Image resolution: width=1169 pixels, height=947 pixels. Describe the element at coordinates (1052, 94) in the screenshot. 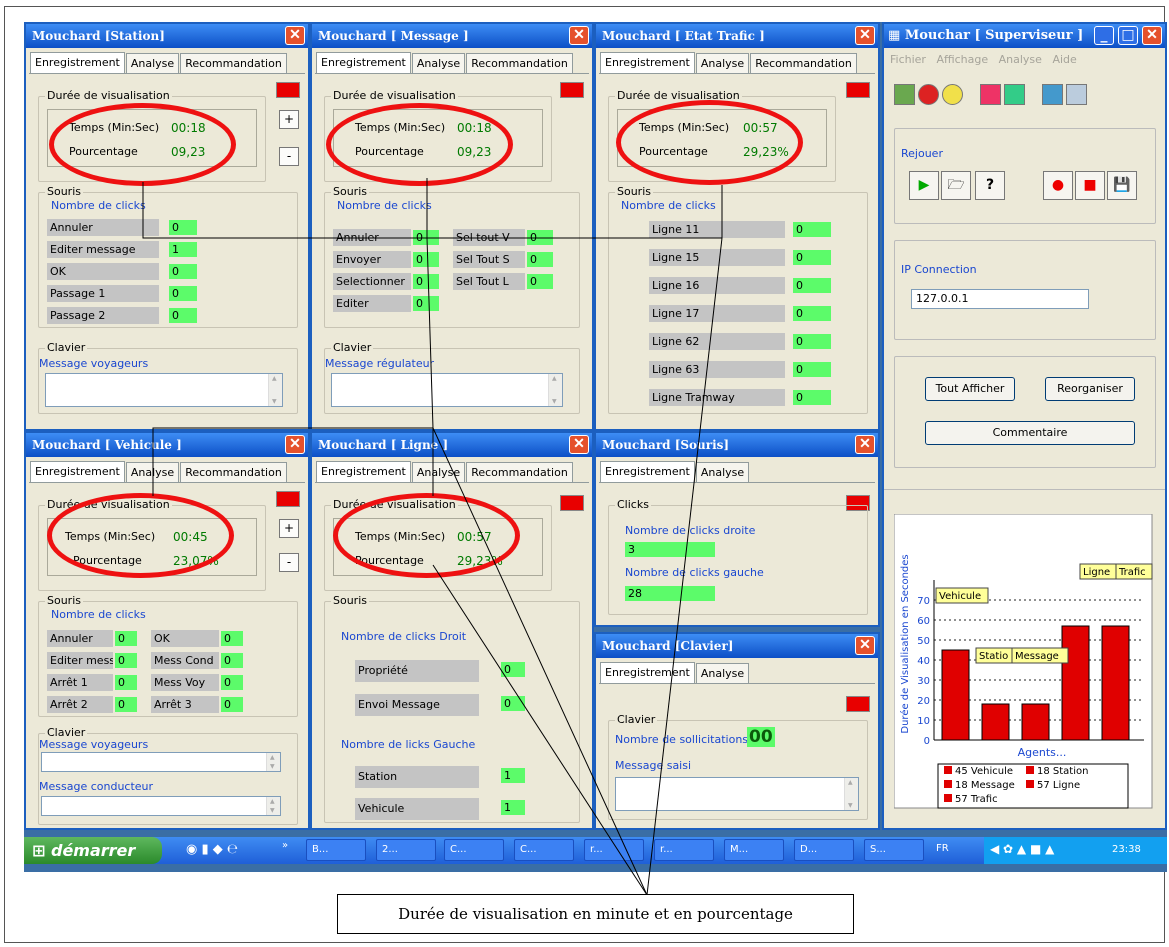

I see `window-icon` at that location.